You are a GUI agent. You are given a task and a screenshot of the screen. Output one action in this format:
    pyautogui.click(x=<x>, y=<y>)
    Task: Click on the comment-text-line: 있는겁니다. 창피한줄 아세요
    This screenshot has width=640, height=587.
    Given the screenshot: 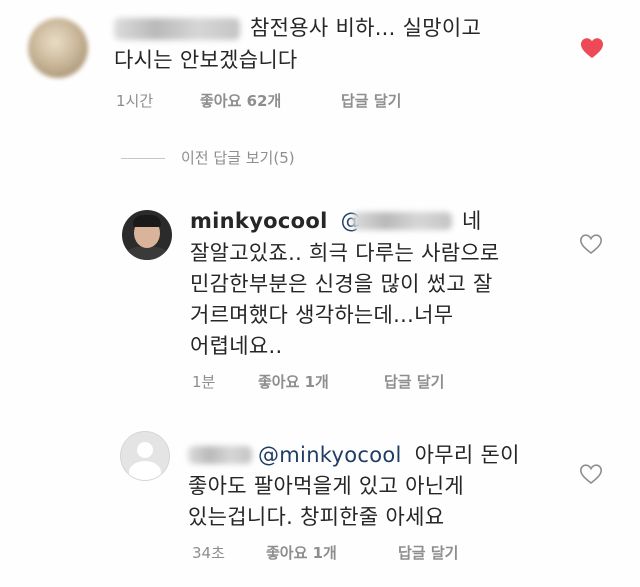 What is the action you would take?
    pyautogui.click(x=316, y=517)
    